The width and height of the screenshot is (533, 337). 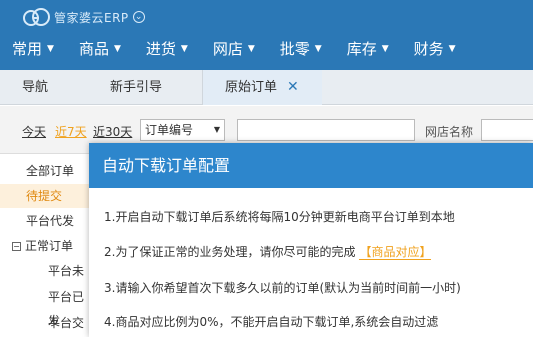 I want to click on main-menu: 常用 ▼ 商品 ▼ 进货 ▼ 网店 ▼ 批零 ▼ 库存 ▼ 财务 ▼, so click(x=234, y=48).